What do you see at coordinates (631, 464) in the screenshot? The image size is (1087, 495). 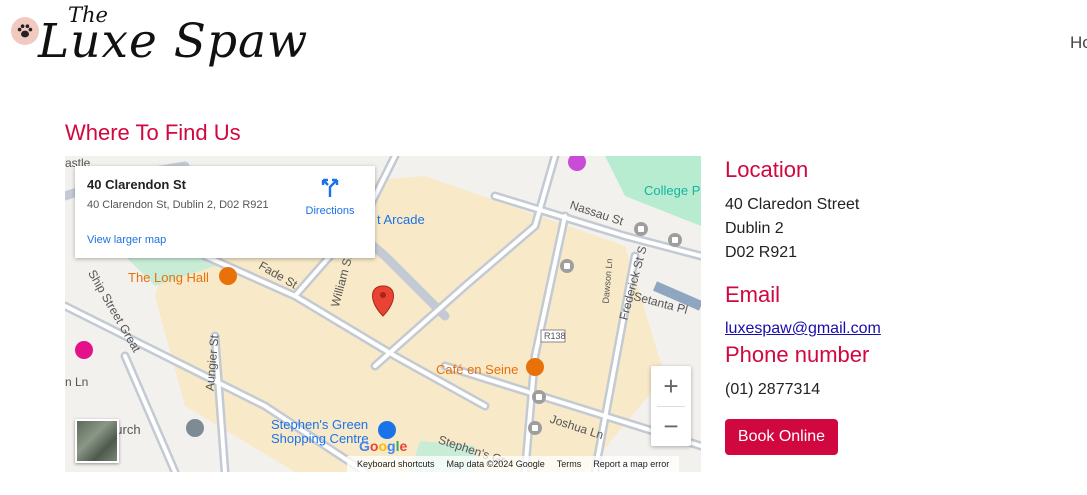 I see `report-map-error-link: Report a map error` at bounding box center [631, 464].